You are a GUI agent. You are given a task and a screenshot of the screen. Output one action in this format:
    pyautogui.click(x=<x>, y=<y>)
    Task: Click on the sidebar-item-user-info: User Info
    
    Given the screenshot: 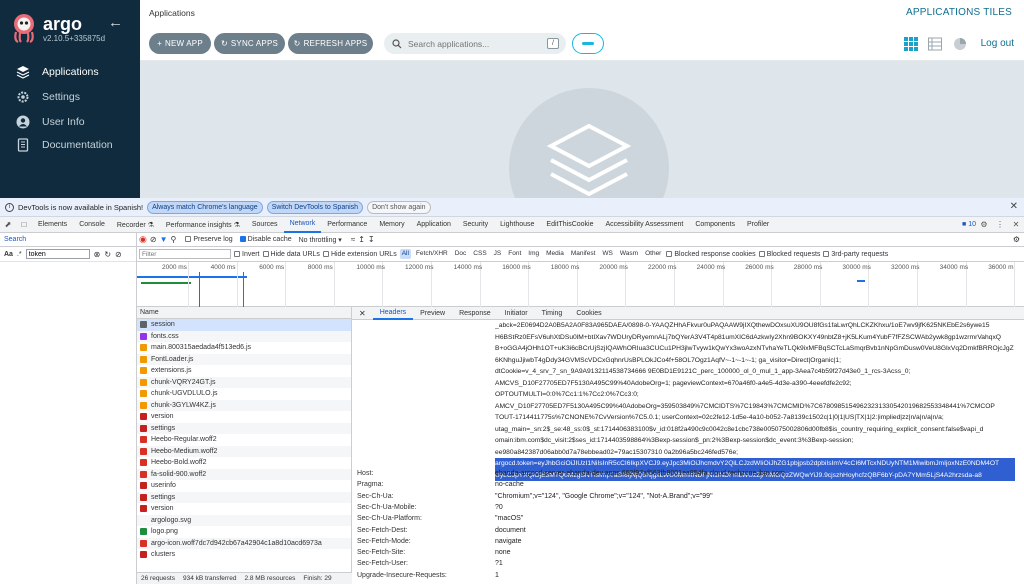 What is the action you would take?
    pyautogui.click(x=70, y=122)
    